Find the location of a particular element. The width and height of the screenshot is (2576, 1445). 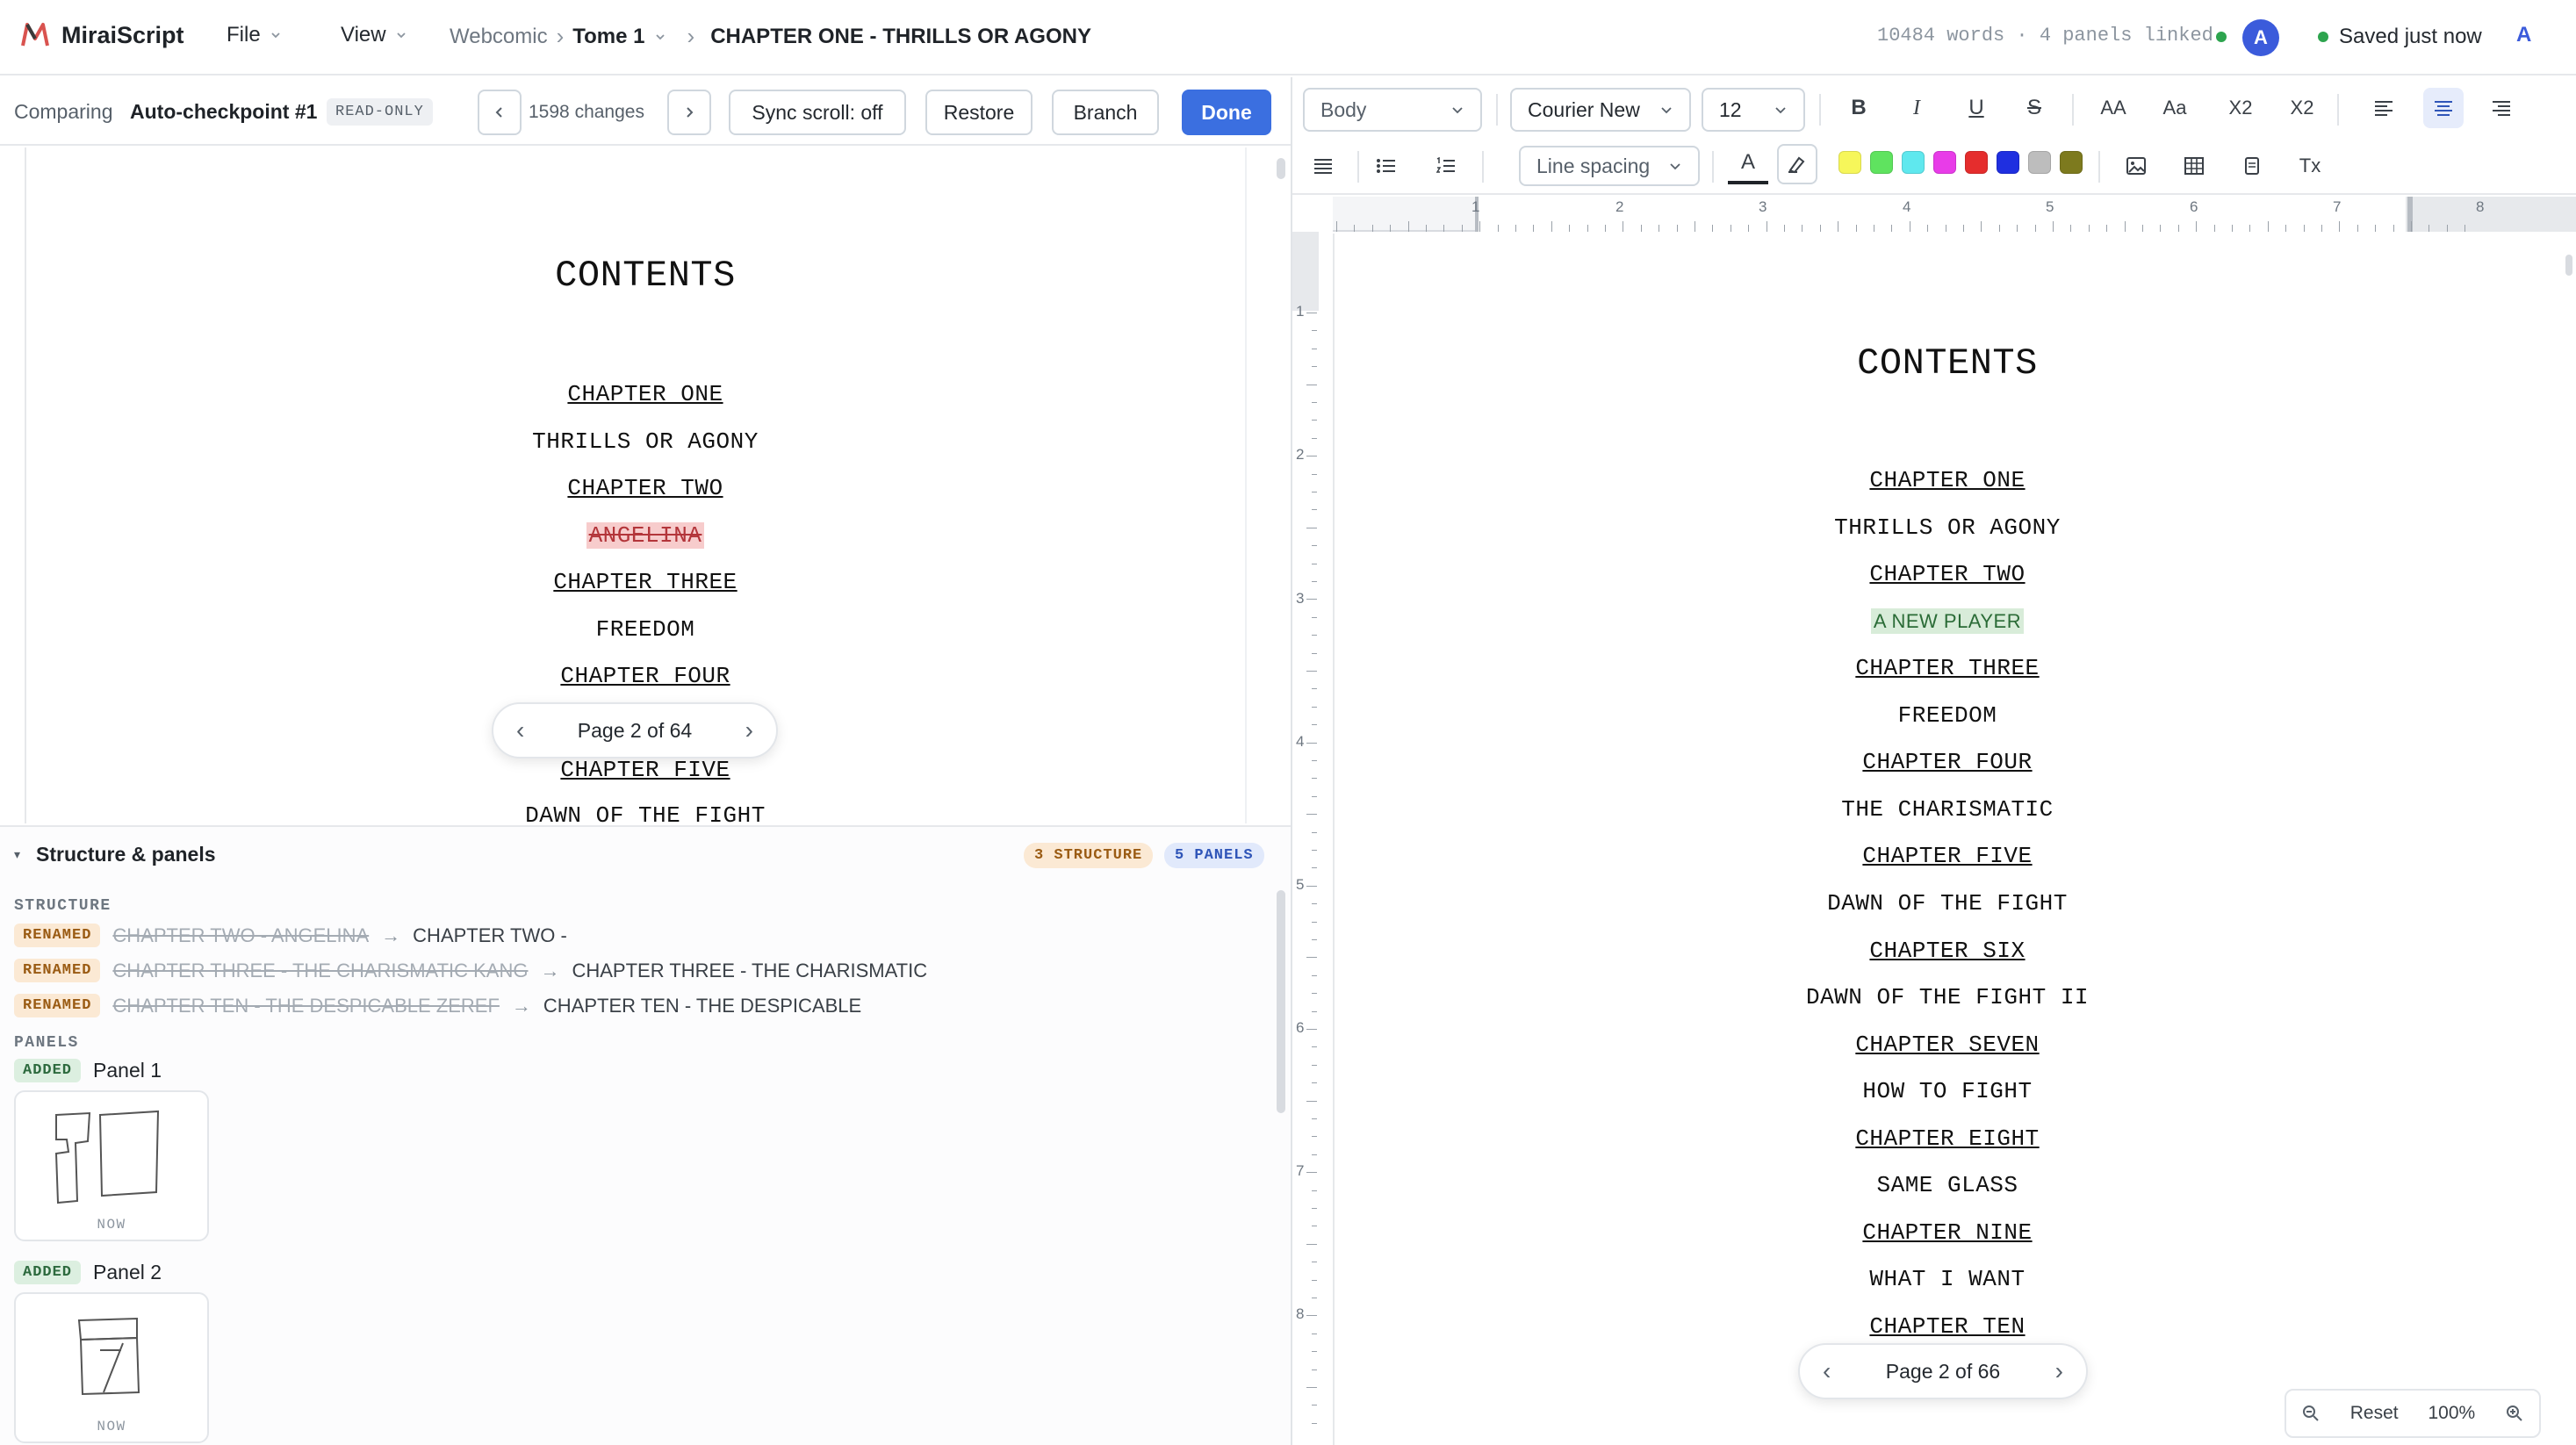

toc-link: CHAPTER TEN is located at coordinates (1947, 1326).